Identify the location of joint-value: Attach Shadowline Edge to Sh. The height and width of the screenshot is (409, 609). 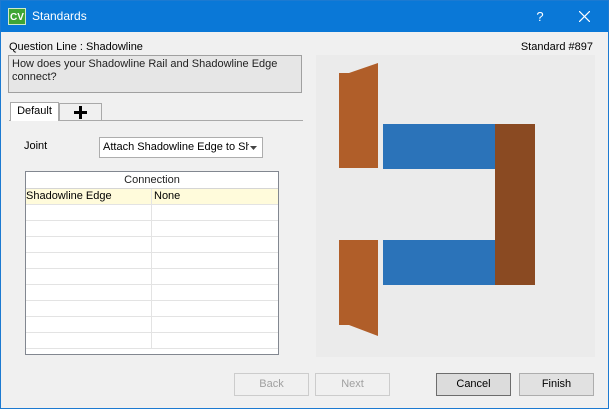
(176, 147).